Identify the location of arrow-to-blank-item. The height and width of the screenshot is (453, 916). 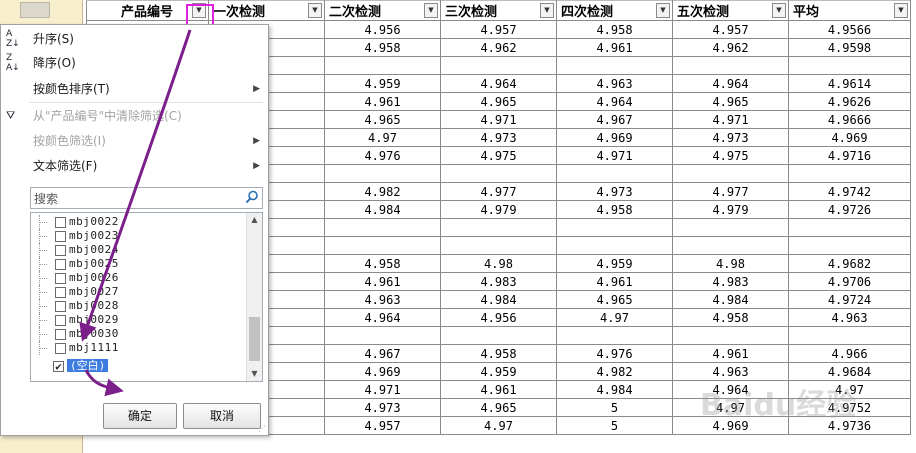
(135, 185).